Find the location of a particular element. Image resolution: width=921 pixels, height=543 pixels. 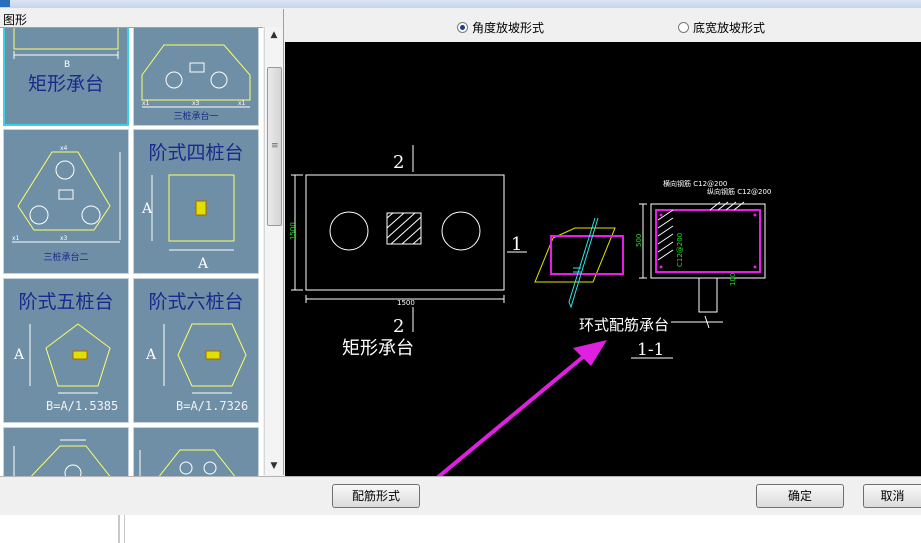

pile-circle-right is located at coordinates (461, 231).